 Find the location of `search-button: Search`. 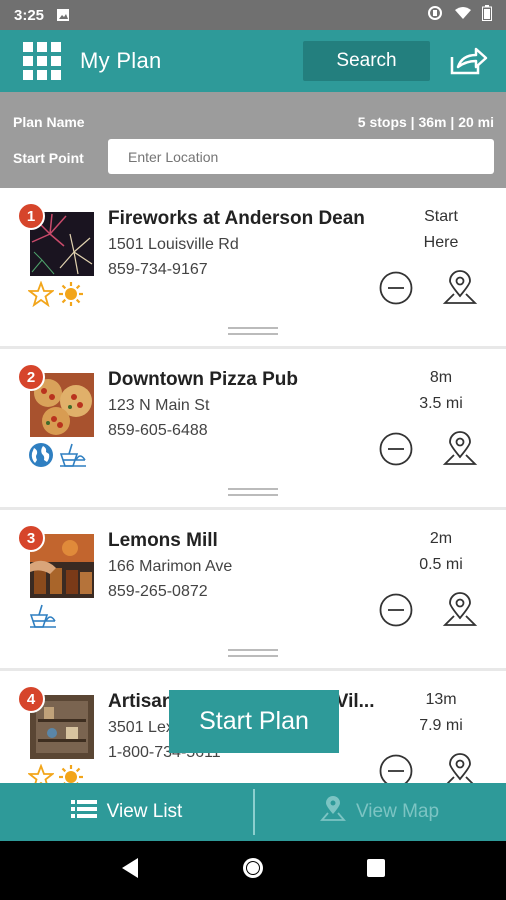

search-button: Search is located at coordinates (366, 61).